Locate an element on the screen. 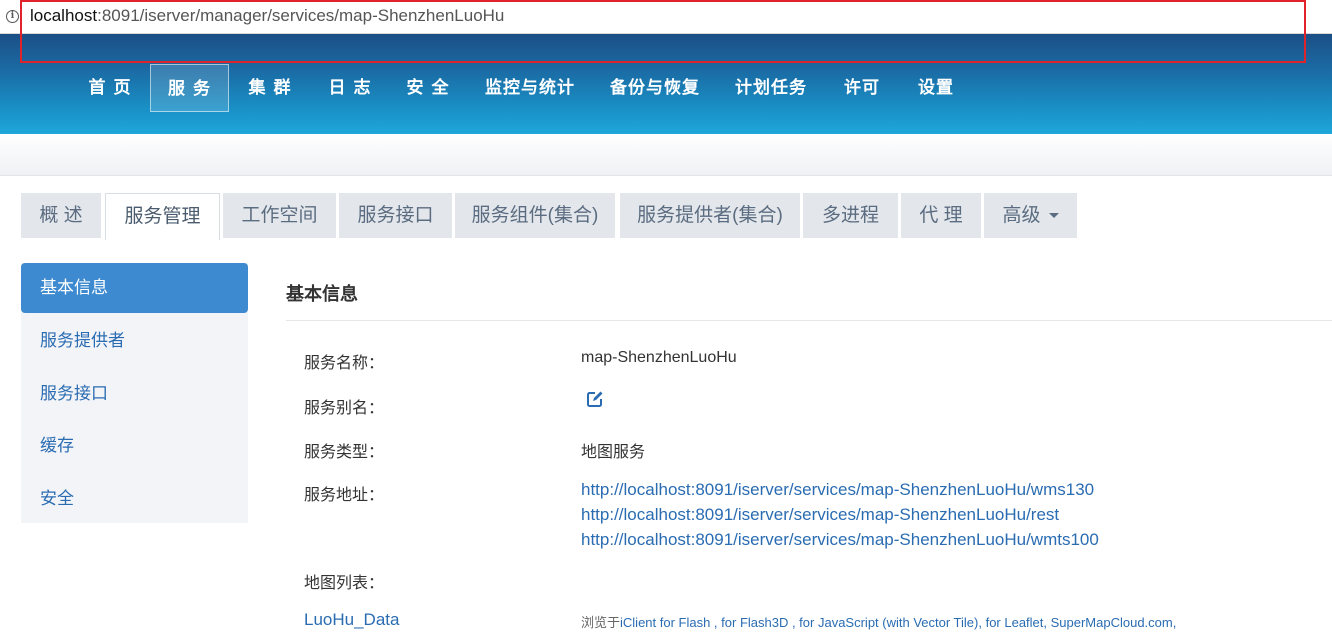 This screenshot has height=632, width=1332. nav-scheduled-tasks: 计划任务 is located at coordinates (771, 88).